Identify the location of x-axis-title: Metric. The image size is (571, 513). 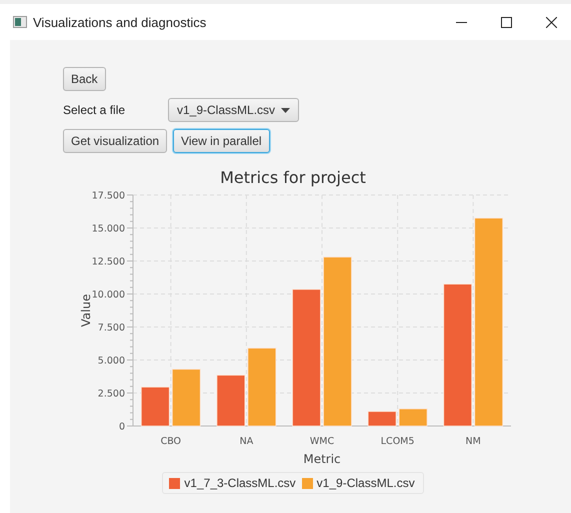
(322, 459).